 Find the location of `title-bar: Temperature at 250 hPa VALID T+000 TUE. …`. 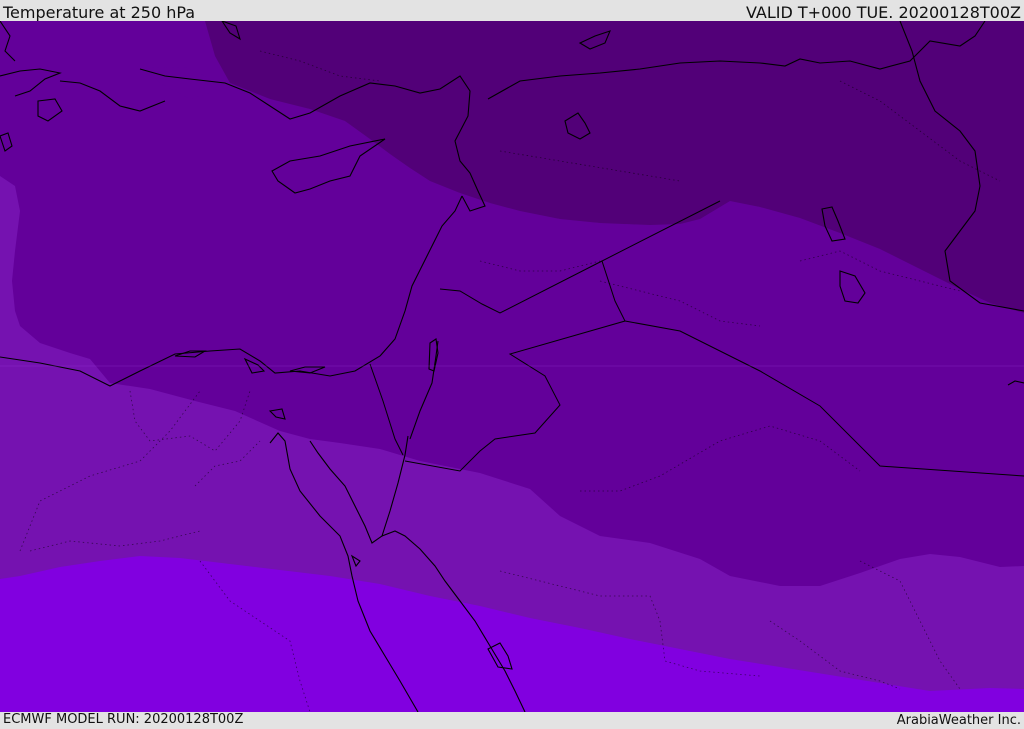

title-bar: Temperature at 250 hPa VALID T+000 TUE. … is located at coordinates (512, 11).